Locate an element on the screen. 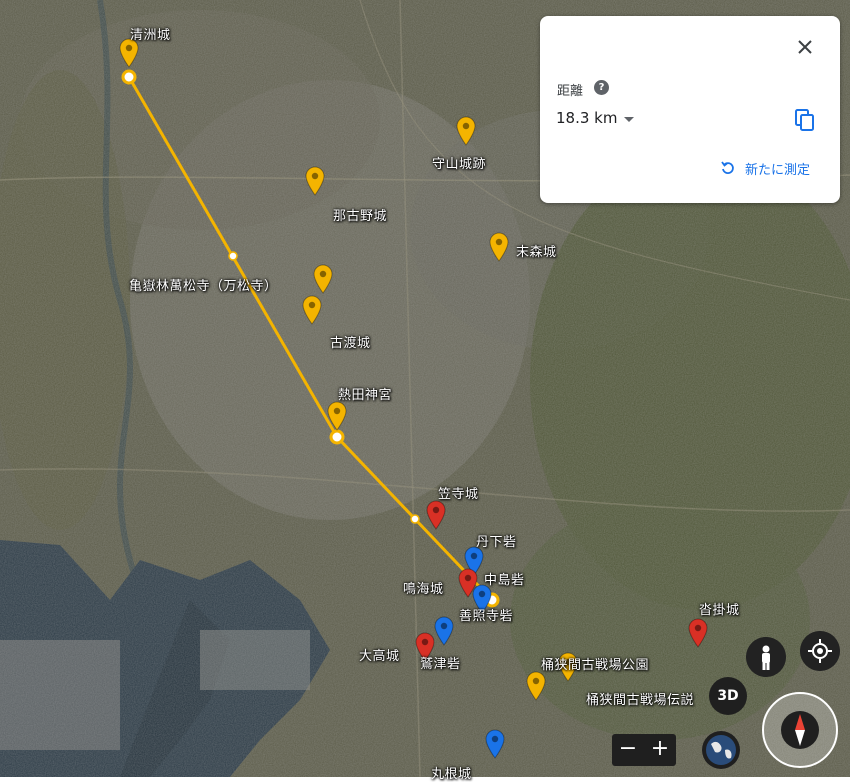 This screenshot has width=850, height=782. place-label: 古渡城 is located at coordinates (350, 341).